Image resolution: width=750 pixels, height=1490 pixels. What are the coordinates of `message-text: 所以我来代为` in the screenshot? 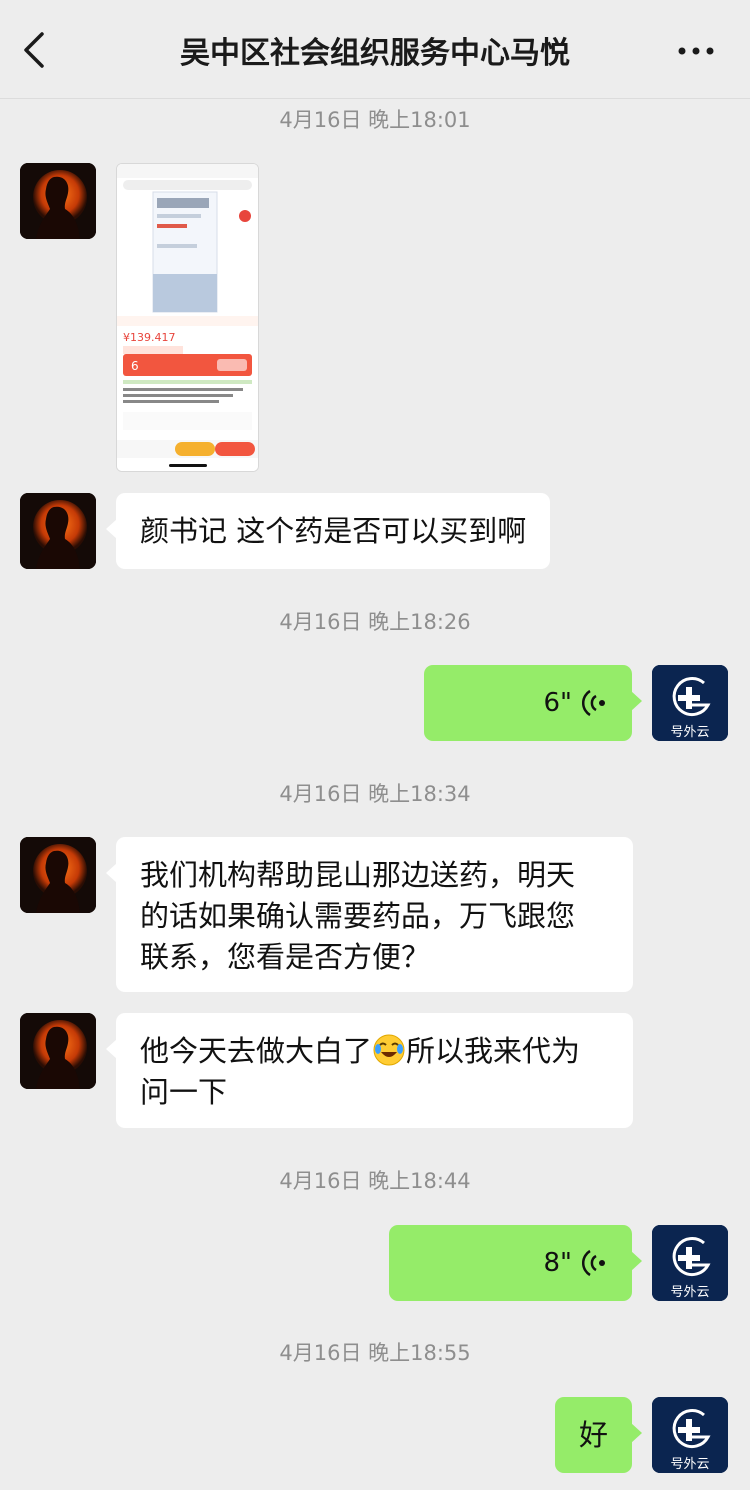 It's located at (493, 1051).